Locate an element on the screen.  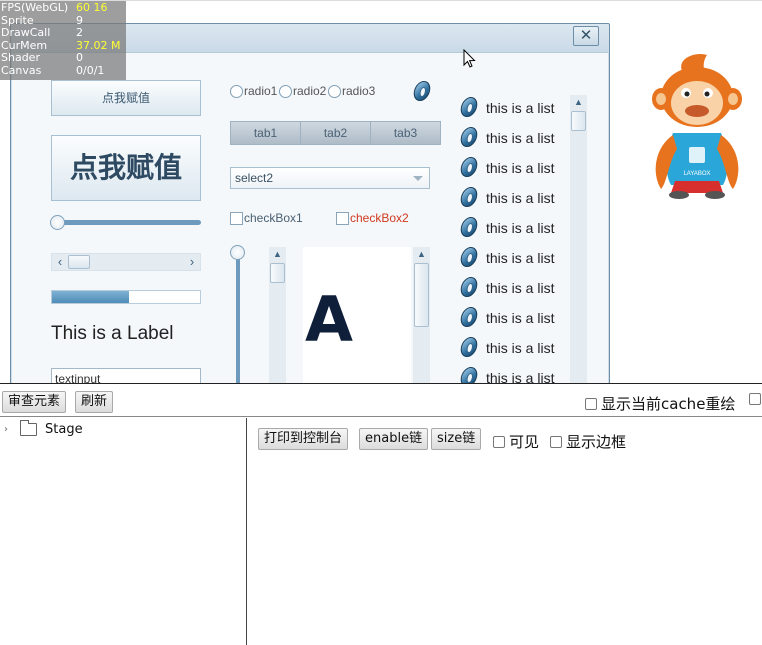
refresh-button: 刷新 is located at coordinates (94, 402).